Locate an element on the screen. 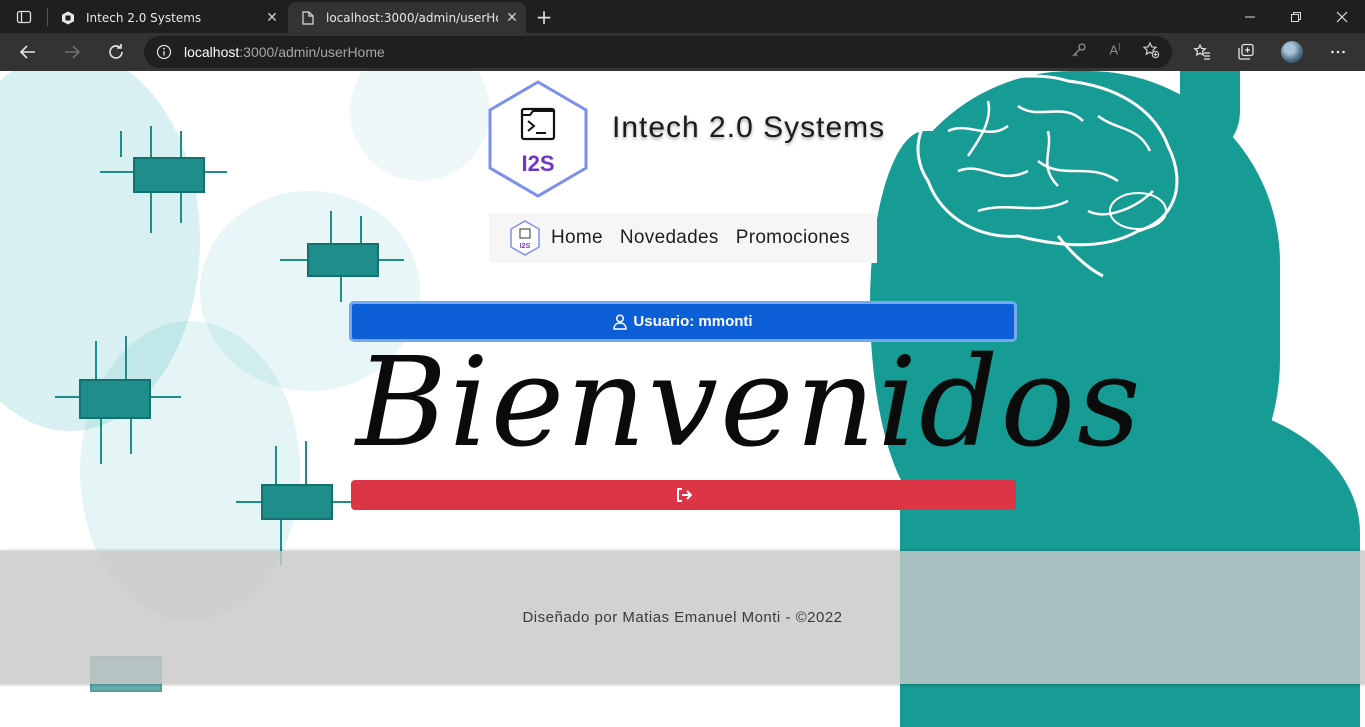 The width and height of the screenshot is (1365, 727). browser-tab-intech: Intech 2.0 Systems ✕ is located at coordinates (167, 17).